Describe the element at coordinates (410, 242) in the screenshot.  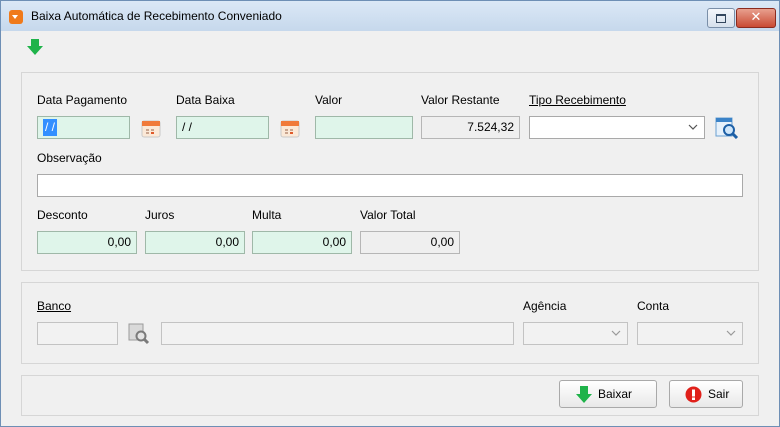
I see `valor-total-field: 0,00` at that location.